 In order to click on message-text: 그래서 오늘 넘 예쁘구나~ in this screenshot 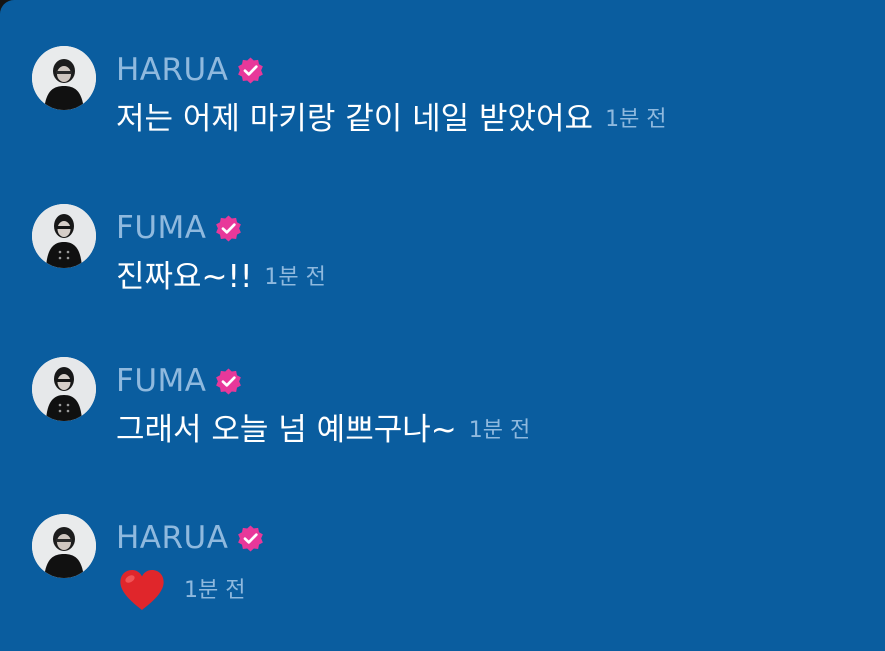, I will do `click(286, 430)`.